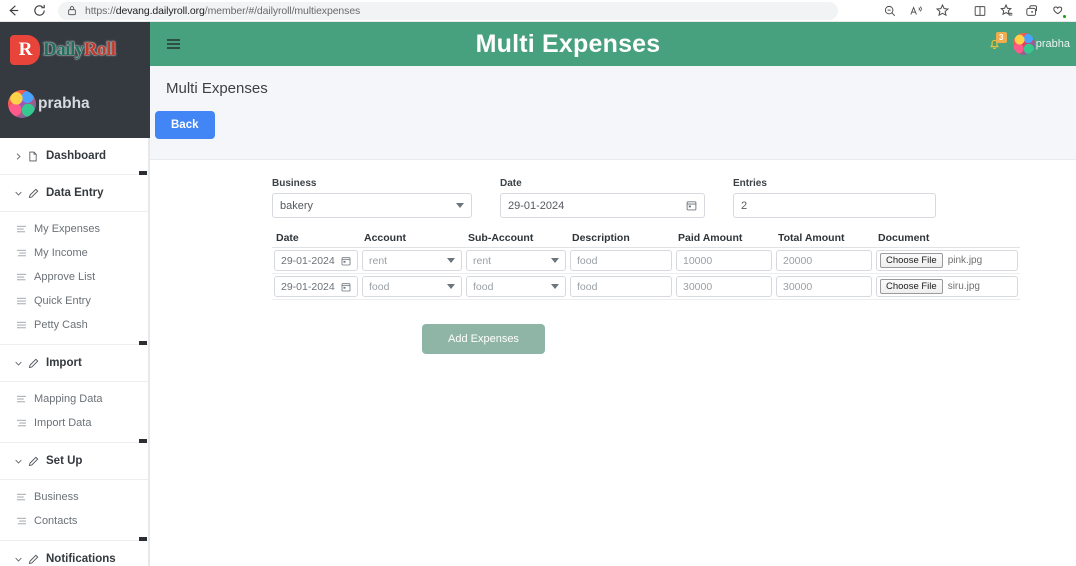  Describe the element at coordinates (750, 183) in the screenshot. I see `entries-label: Entries` at that location.